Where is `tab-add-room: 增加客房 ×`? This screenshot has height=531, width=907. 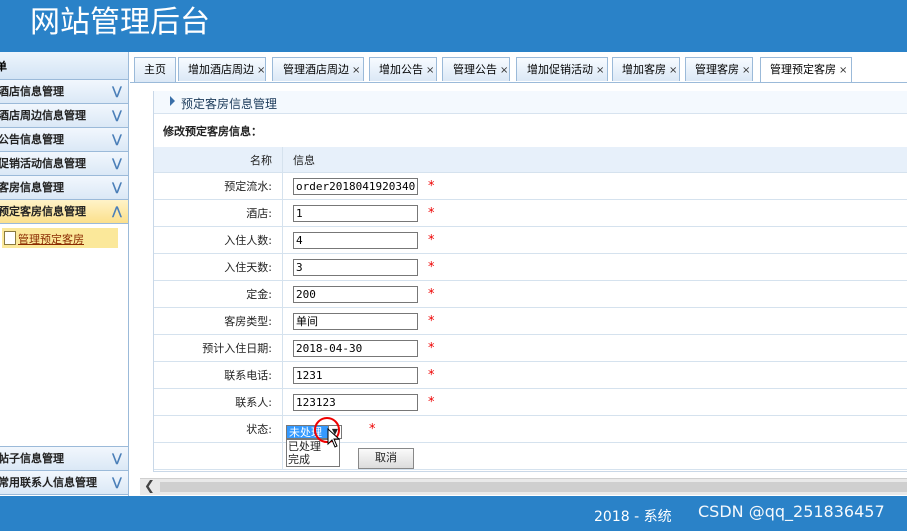
tab-add-room: 增加客房 × is located at coordinates (646, 69).